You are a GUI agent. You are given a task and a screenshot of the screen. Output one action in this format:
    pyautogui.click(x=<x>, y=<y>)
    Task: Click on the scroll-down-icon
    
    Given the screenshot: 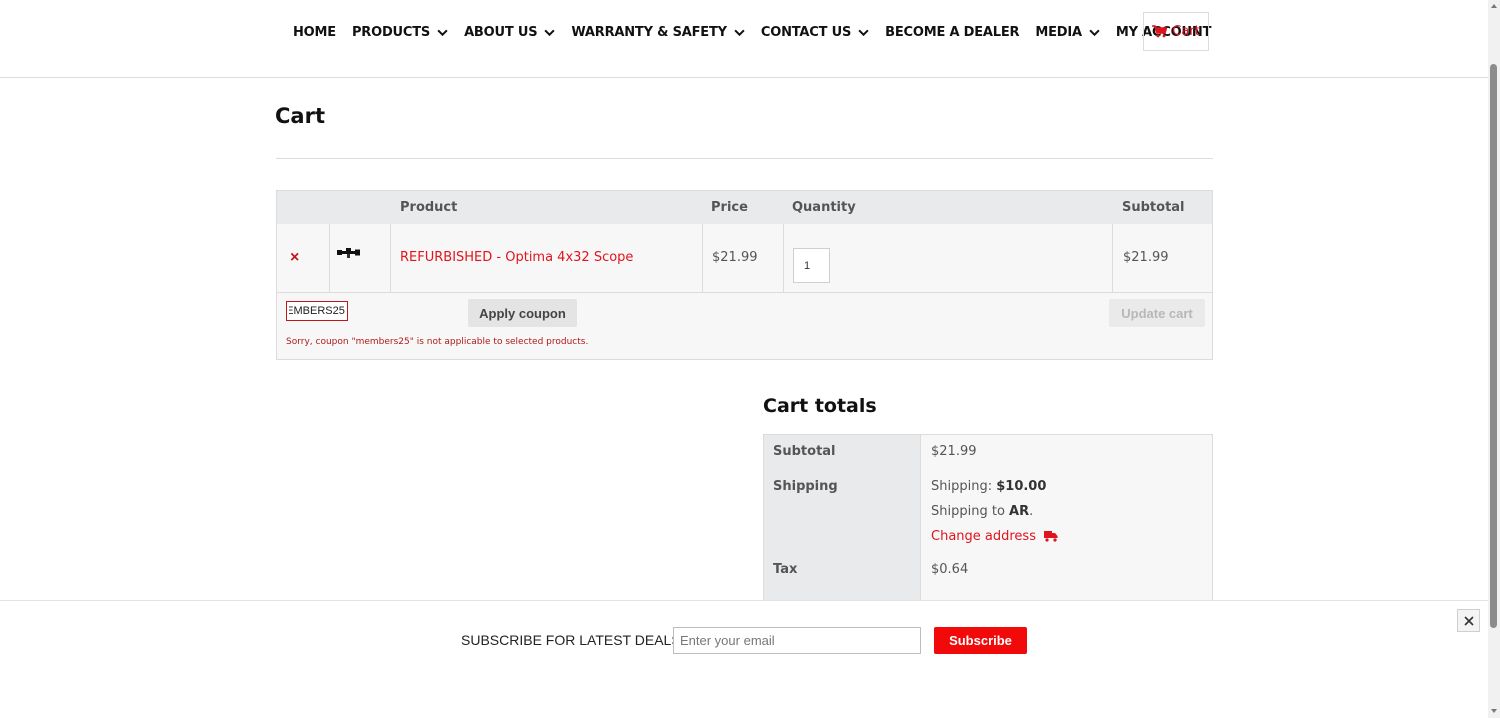 What is the action you would take?
    pyautogui.click(x=1494, y=711)
    